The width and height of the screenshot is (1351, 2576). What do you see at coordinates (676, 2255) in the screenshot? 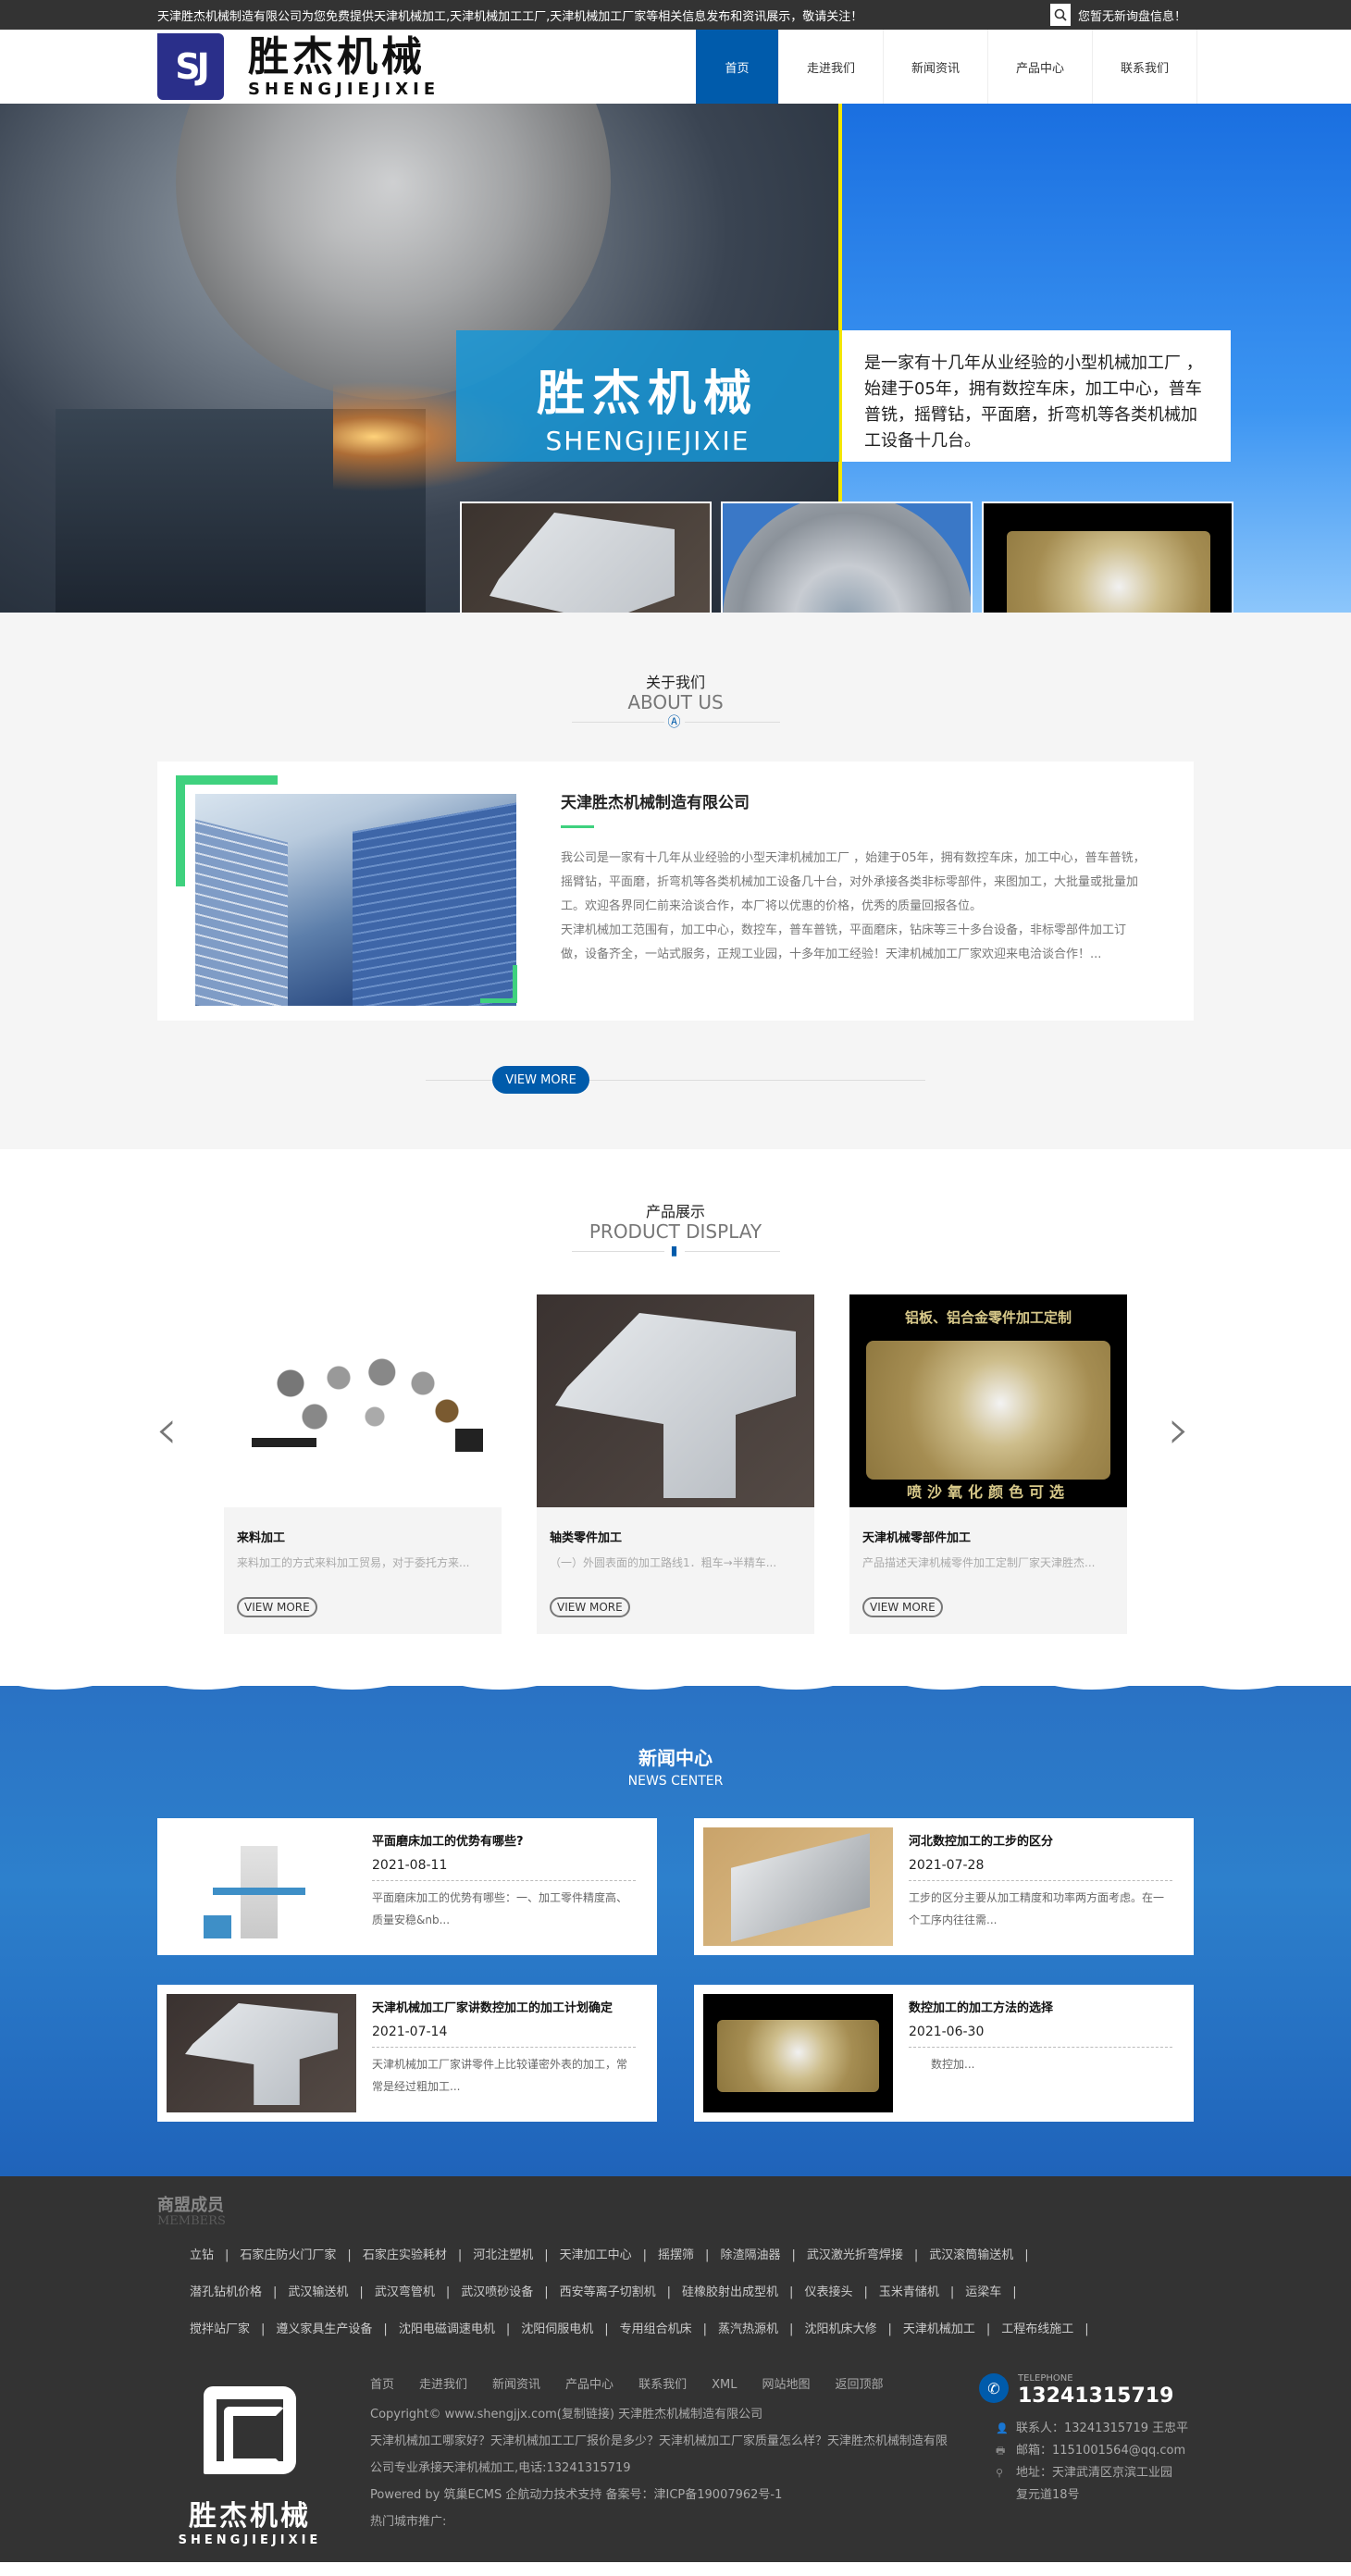
I see `member-link: 摇摆筛` at bounding box center [676, 2255].